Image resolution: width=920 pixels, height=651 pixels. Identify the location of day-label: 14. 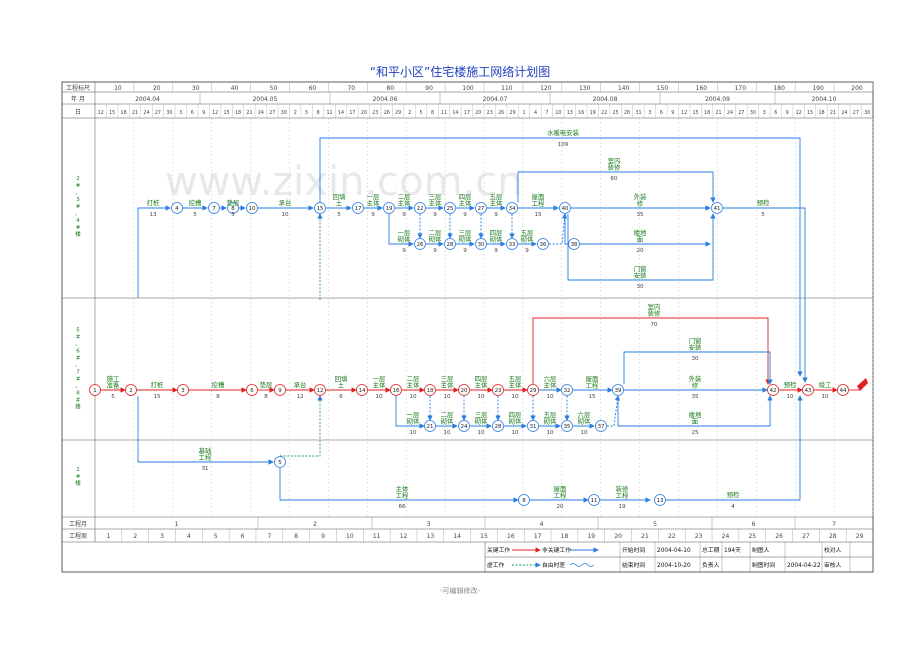
(455, 113).